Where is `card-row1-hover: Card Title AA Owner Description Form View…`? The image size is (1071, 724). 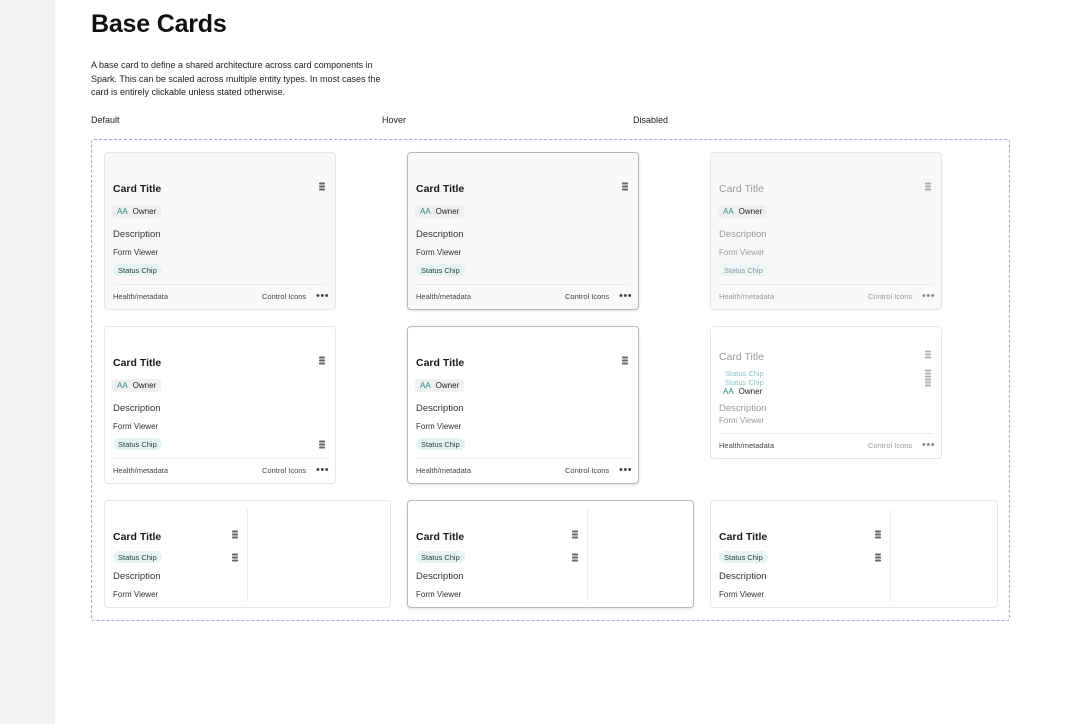 card-row1-hover: Card Title AA Owner Description Form View… is located at coordinates (523, 231).